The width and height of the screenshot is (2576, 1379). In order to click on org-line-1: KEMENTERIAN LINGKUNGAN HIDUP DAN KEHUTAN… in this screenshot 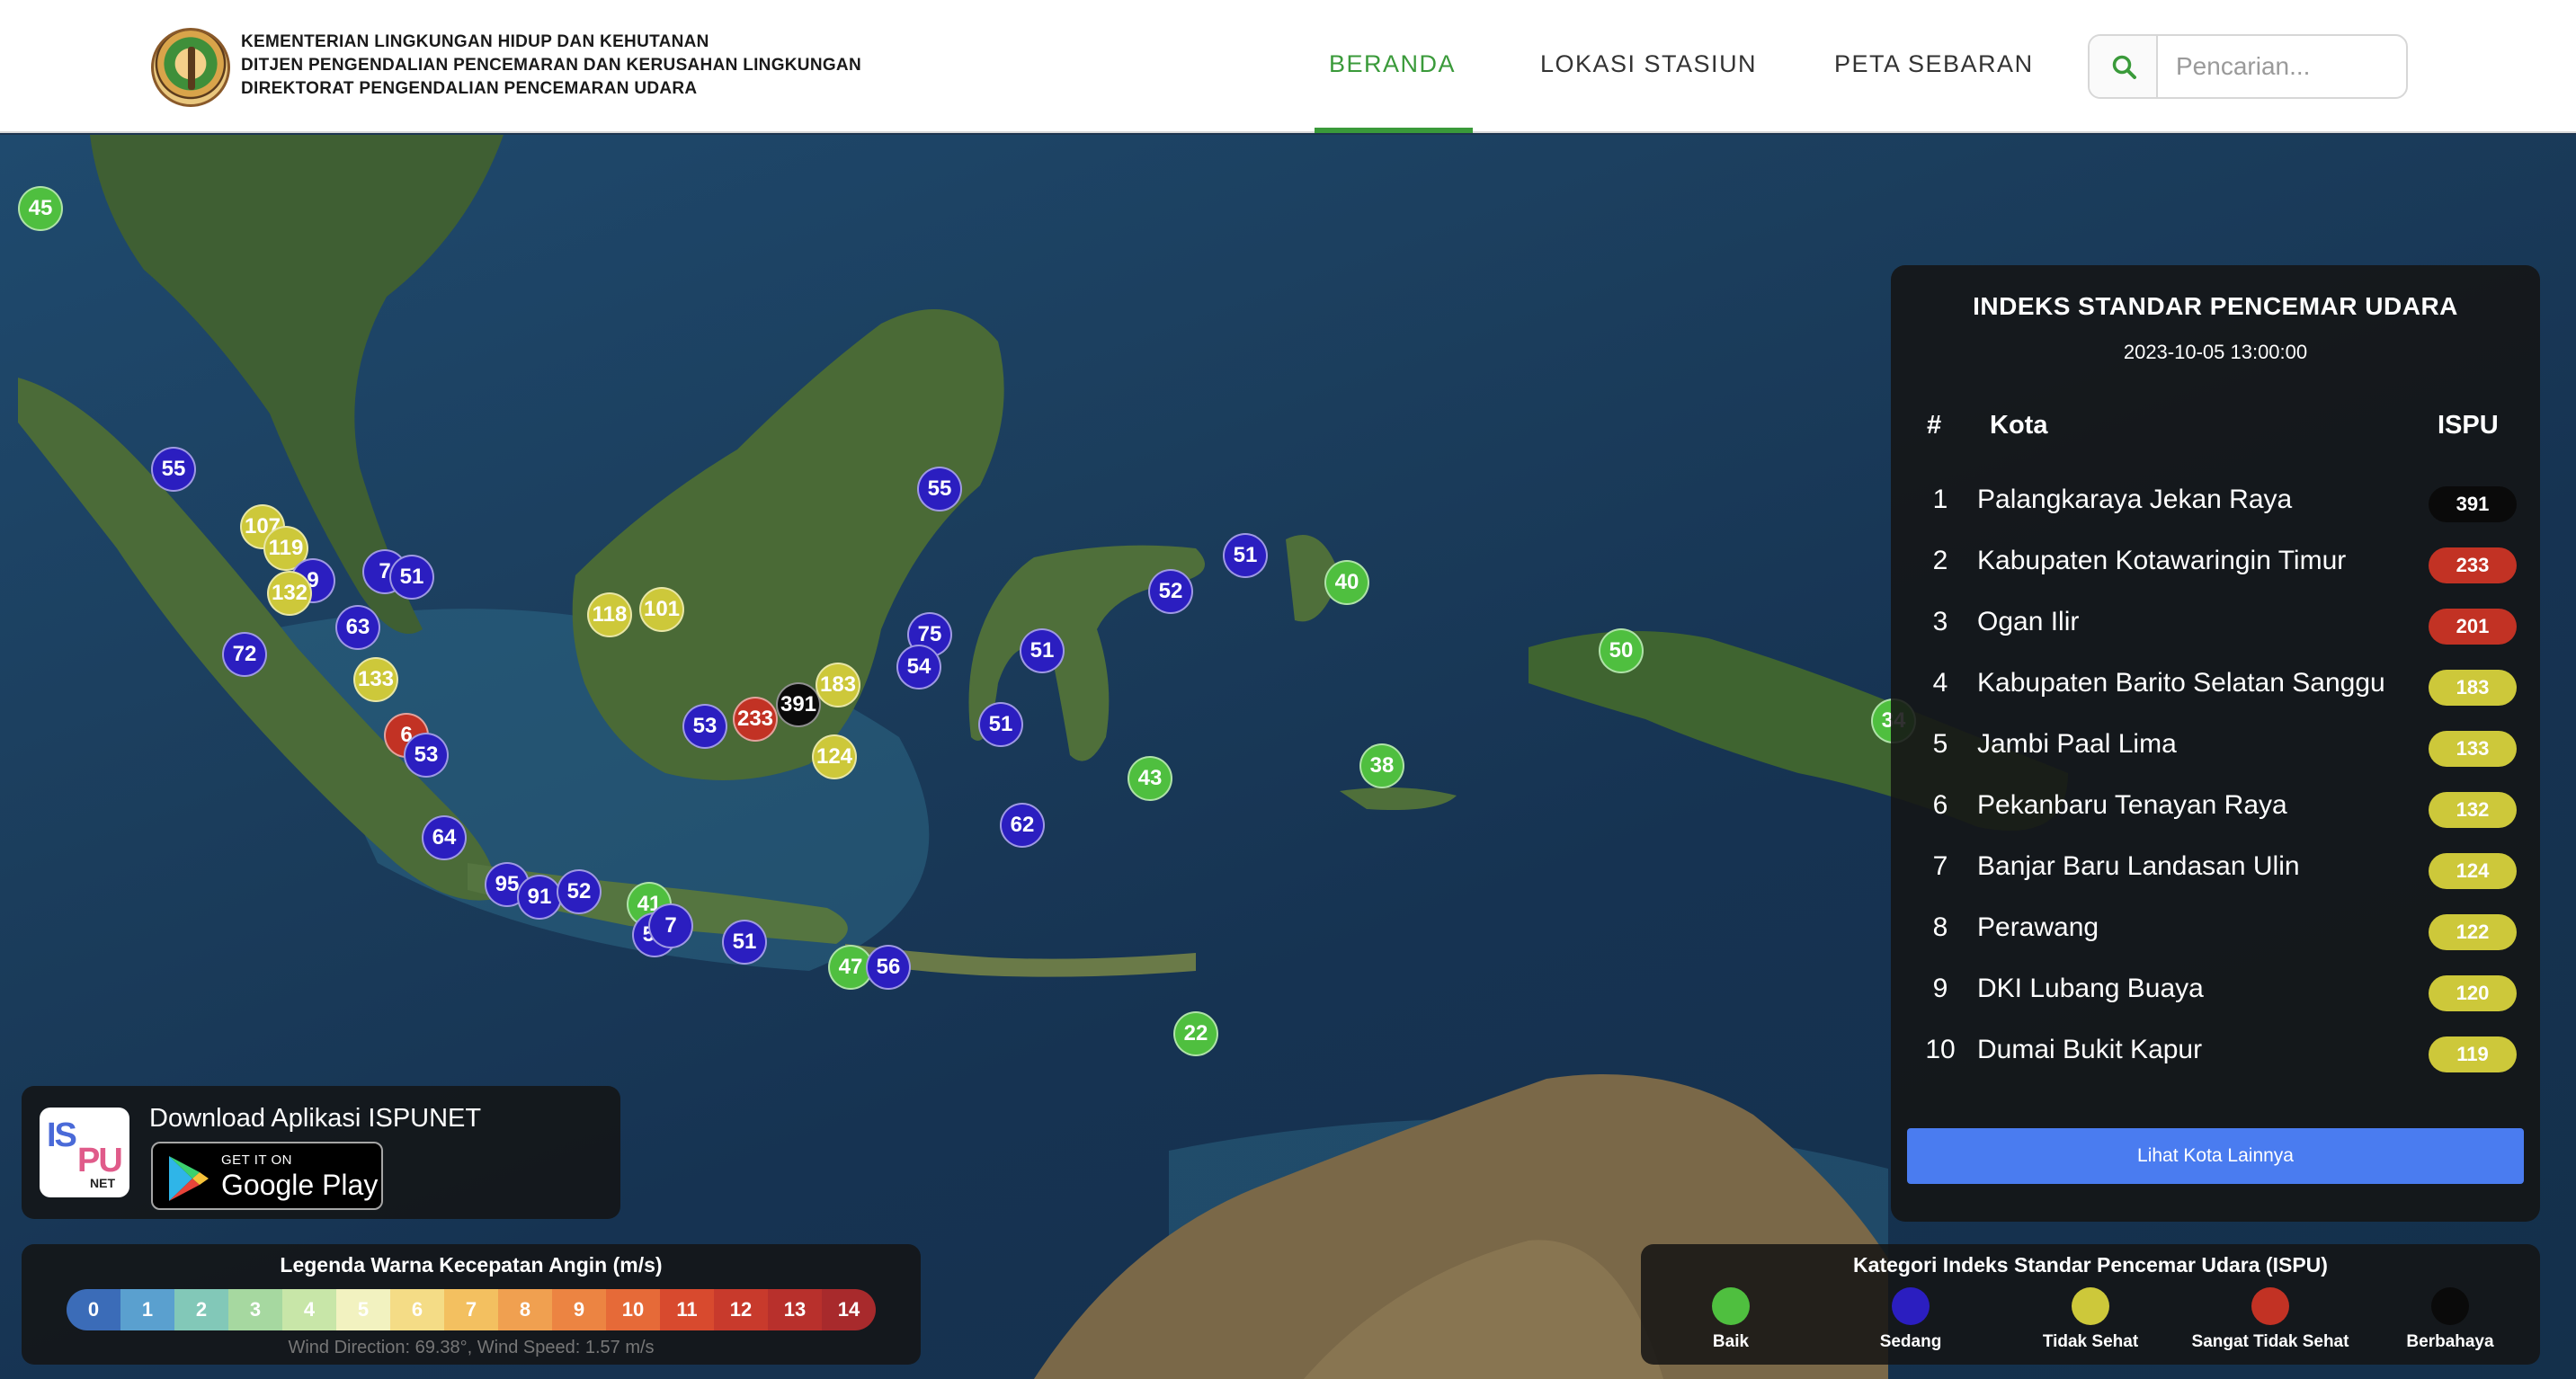, I will do `click(475, 41)`.